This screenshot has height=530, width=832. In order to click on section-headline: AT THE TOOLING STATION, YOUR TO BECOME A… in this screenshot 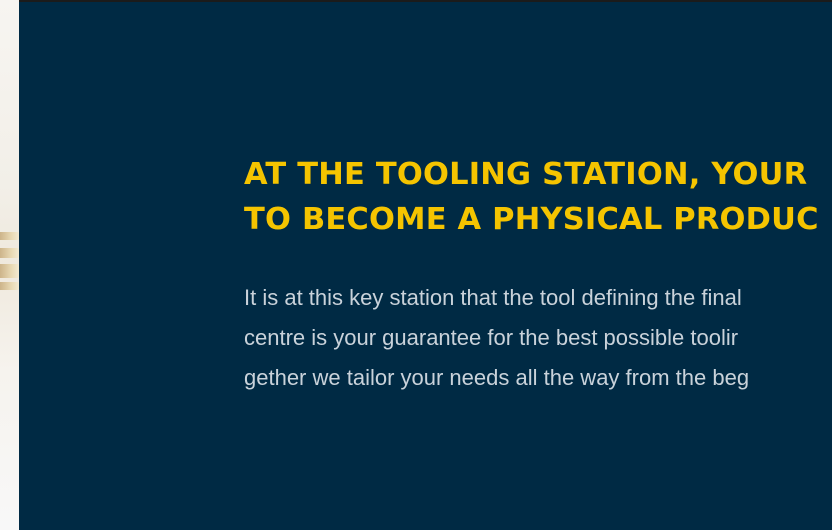, I will do `click(538, 197)`.